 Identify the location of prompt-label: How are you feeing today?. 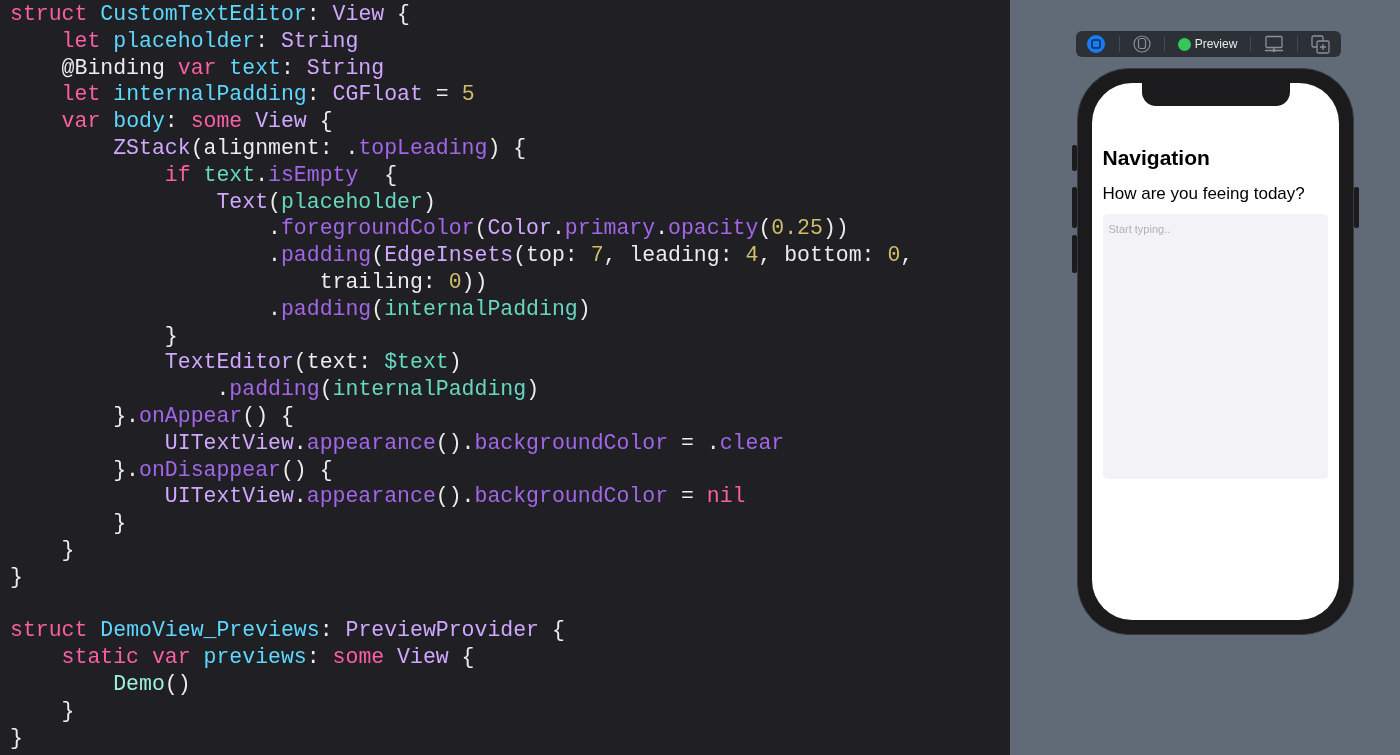
(1204, 194).